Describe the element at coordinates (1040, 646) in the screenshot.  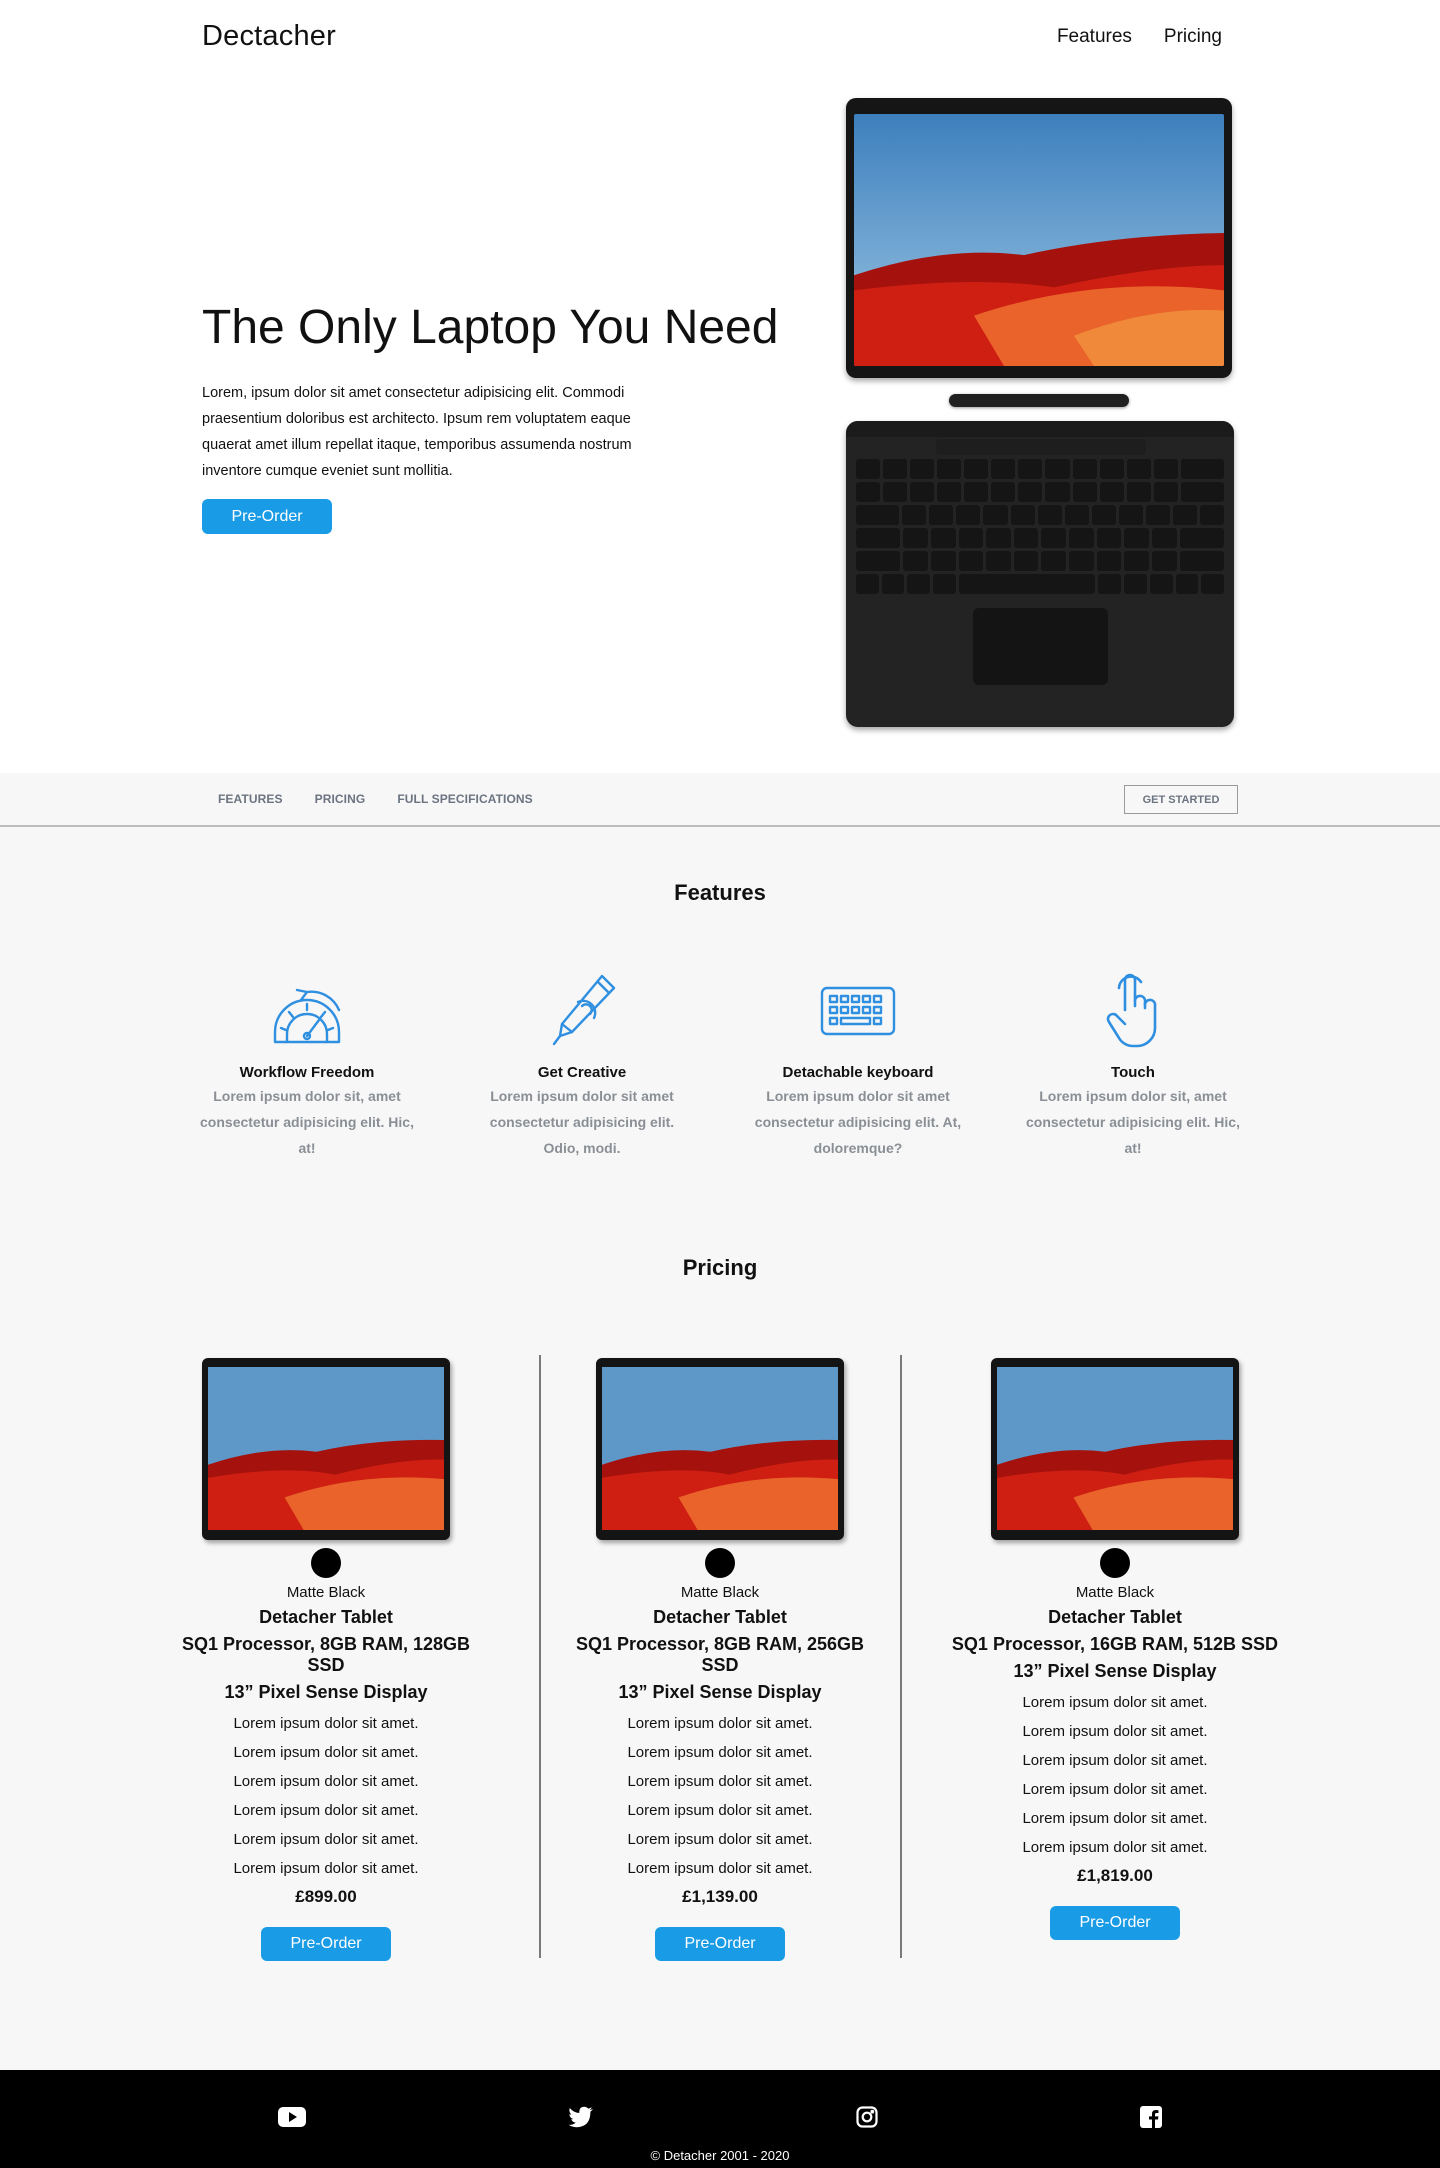
I see `trackpad` at that location.